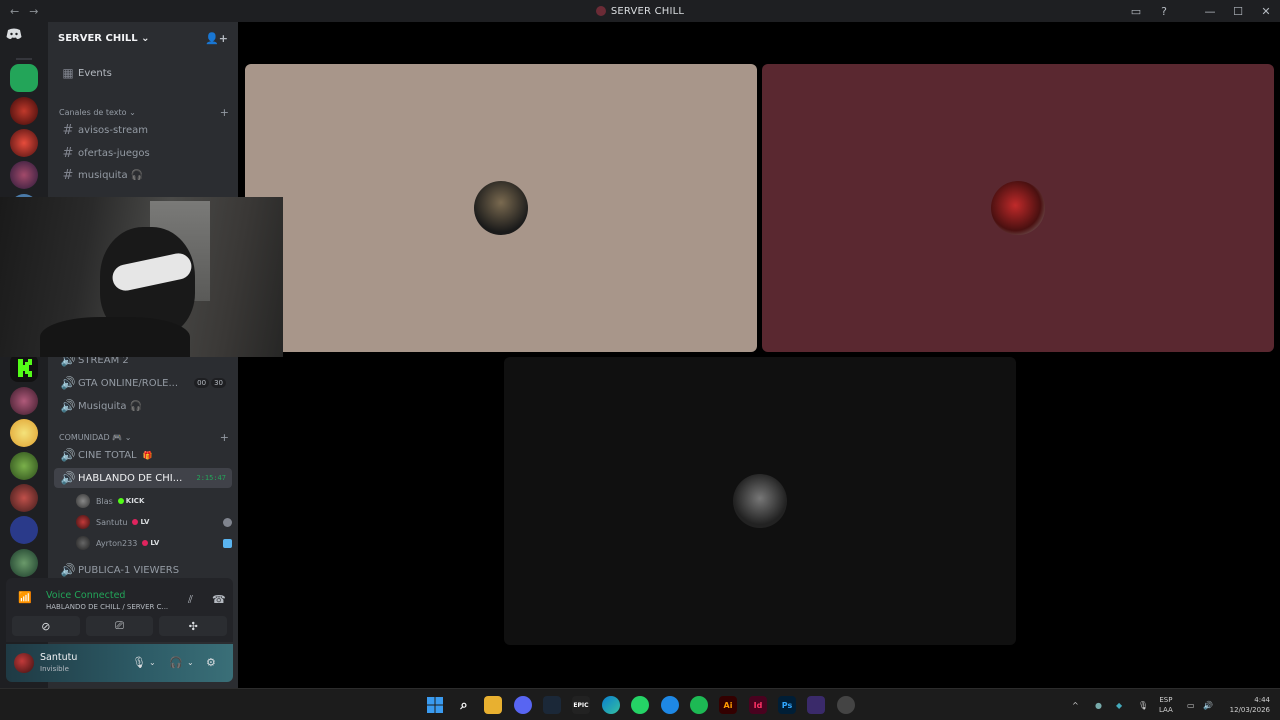 The width and height of the screenshot is (1280, 720). Describe the element at coordinates (117, 543) in the screenshot. I see `voice-user-name: Ayrton233` at that location.